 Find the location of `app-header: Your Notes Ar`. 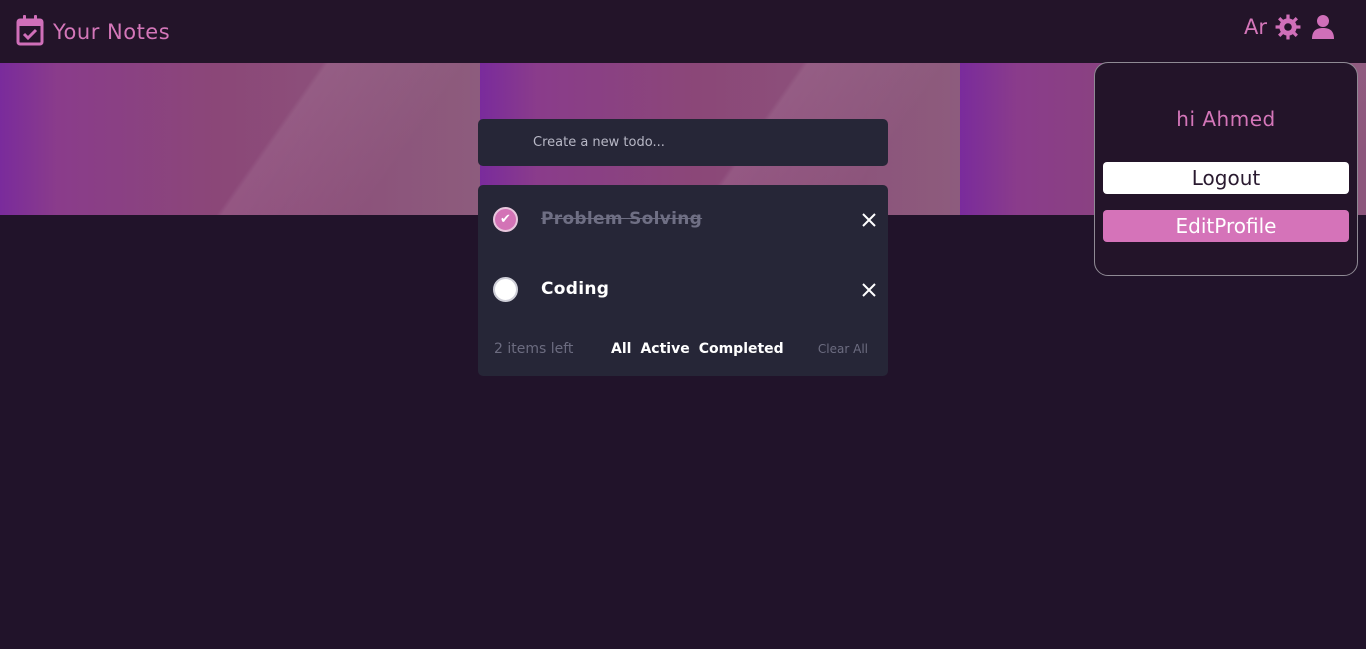

app-header: Your Notes Ar is located at coordinates (683, 31).